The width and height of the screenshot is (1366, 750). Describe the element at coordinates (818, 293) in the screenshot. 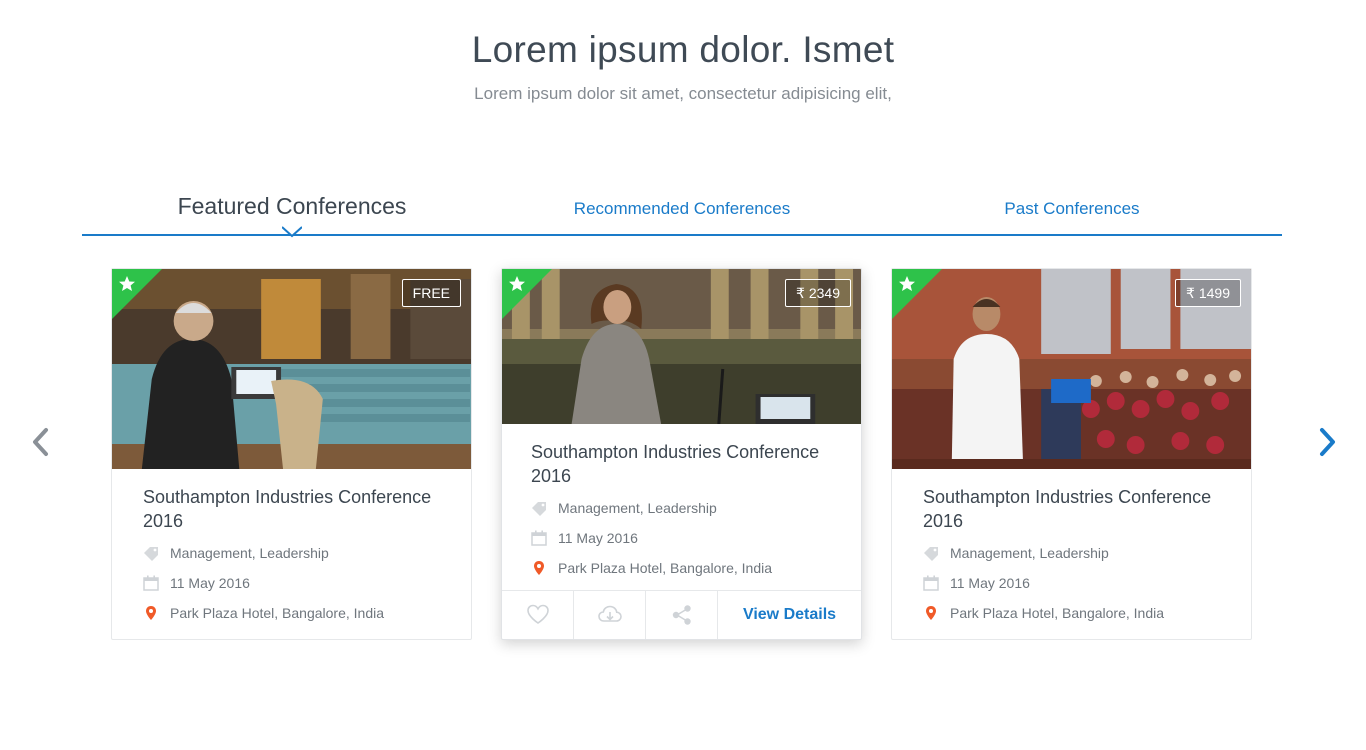

I see `price-badge: ₹ 2349` at that location.